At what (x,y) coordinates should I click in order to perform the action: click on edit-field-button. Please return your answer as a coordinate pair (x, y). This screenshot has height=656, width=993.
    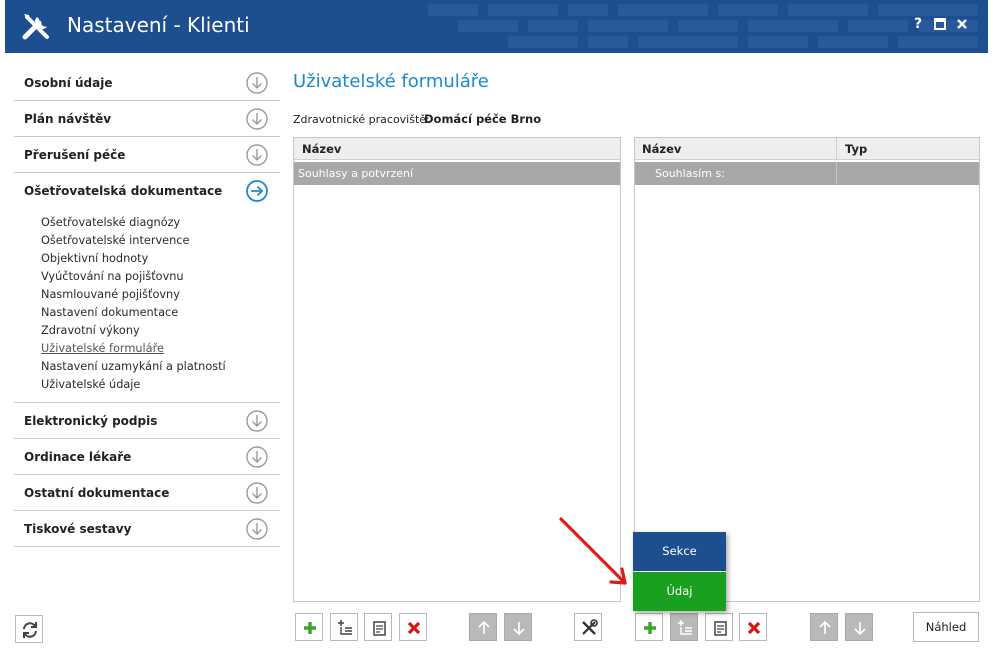
    Looking at the image, I should click on (719, 627).